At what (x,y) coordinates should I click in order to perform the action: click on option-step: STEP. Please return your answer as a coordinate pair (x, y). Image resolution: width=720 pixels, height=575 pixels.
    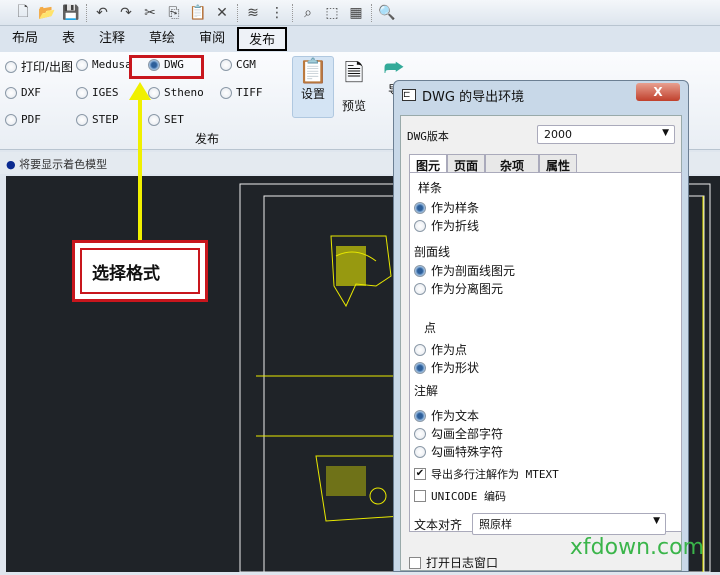
    Looking at the image, I should click on (97, 119).